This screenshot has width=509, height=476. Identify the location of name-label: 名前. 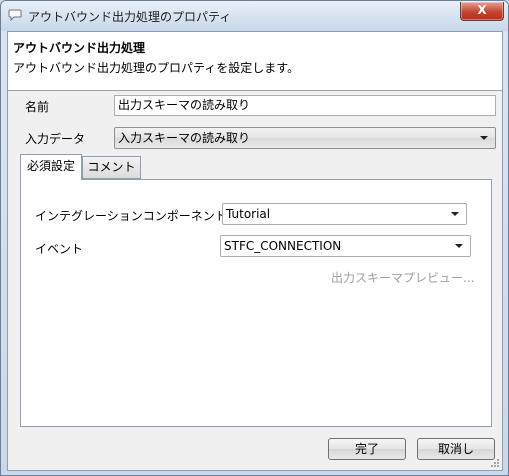
(37, 107).